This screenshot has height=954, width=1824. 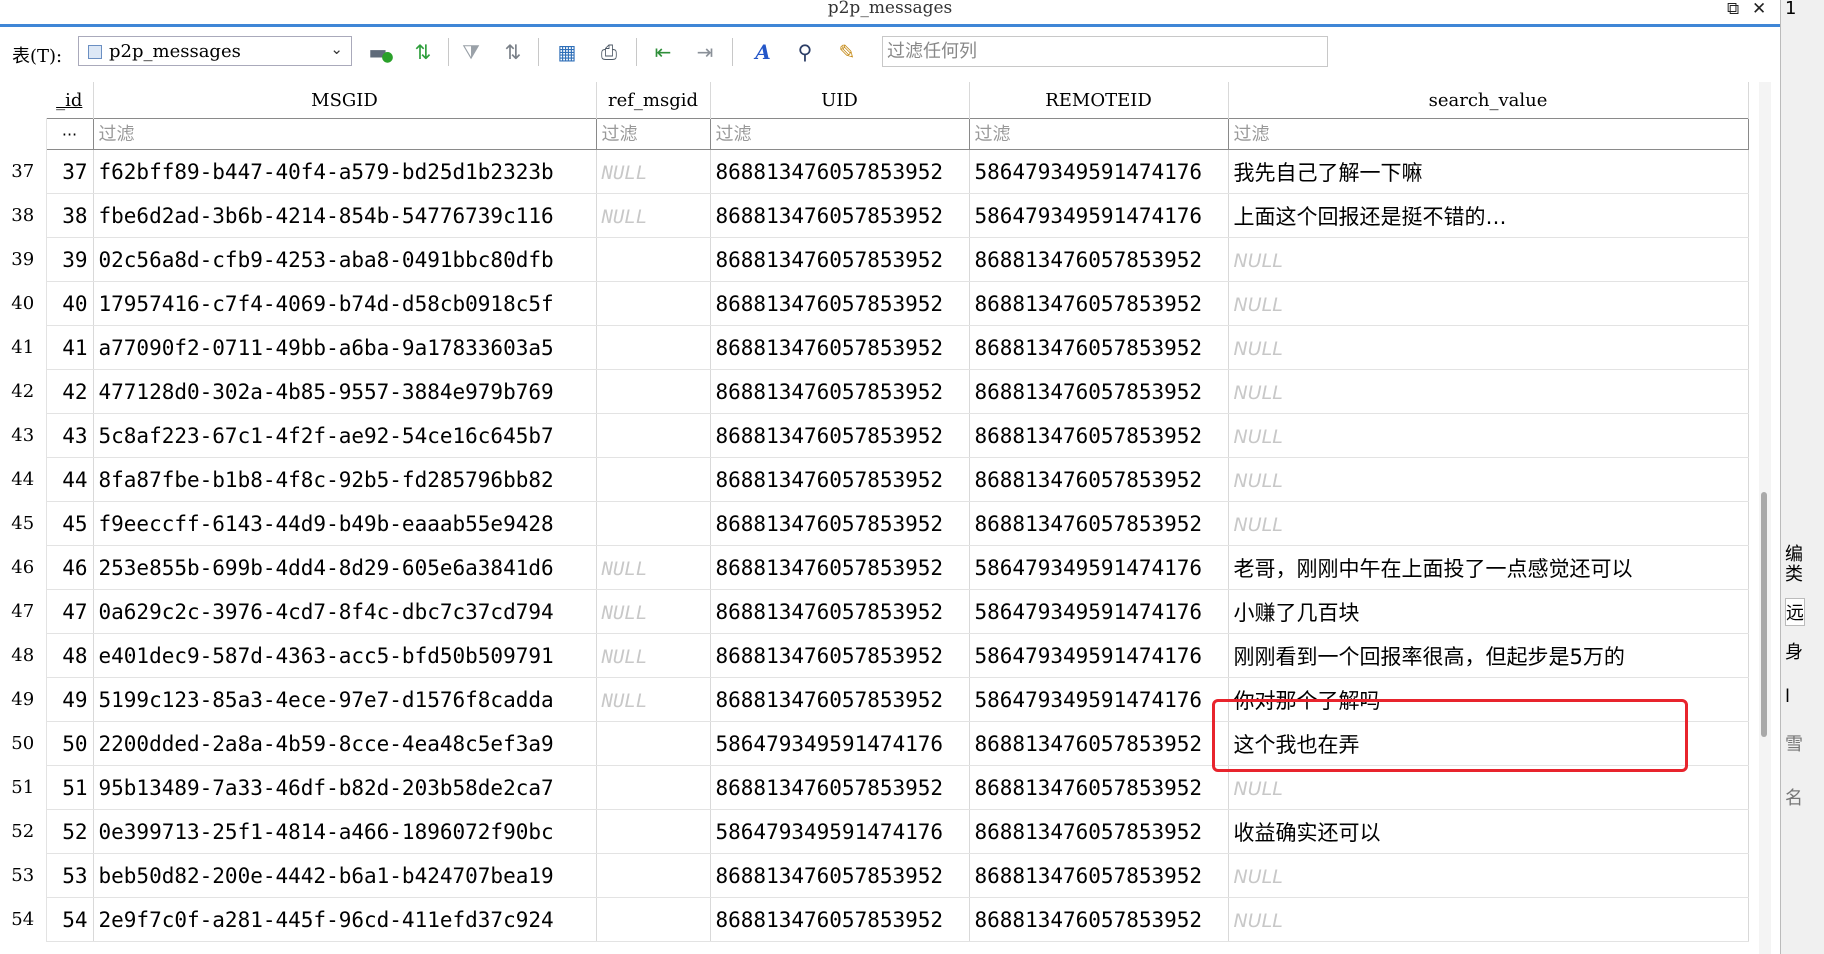 I want to click on cell-msgid: 95b13489-7a33-46df-b82d-203b58de2ca7, so click(x=345, y=787).